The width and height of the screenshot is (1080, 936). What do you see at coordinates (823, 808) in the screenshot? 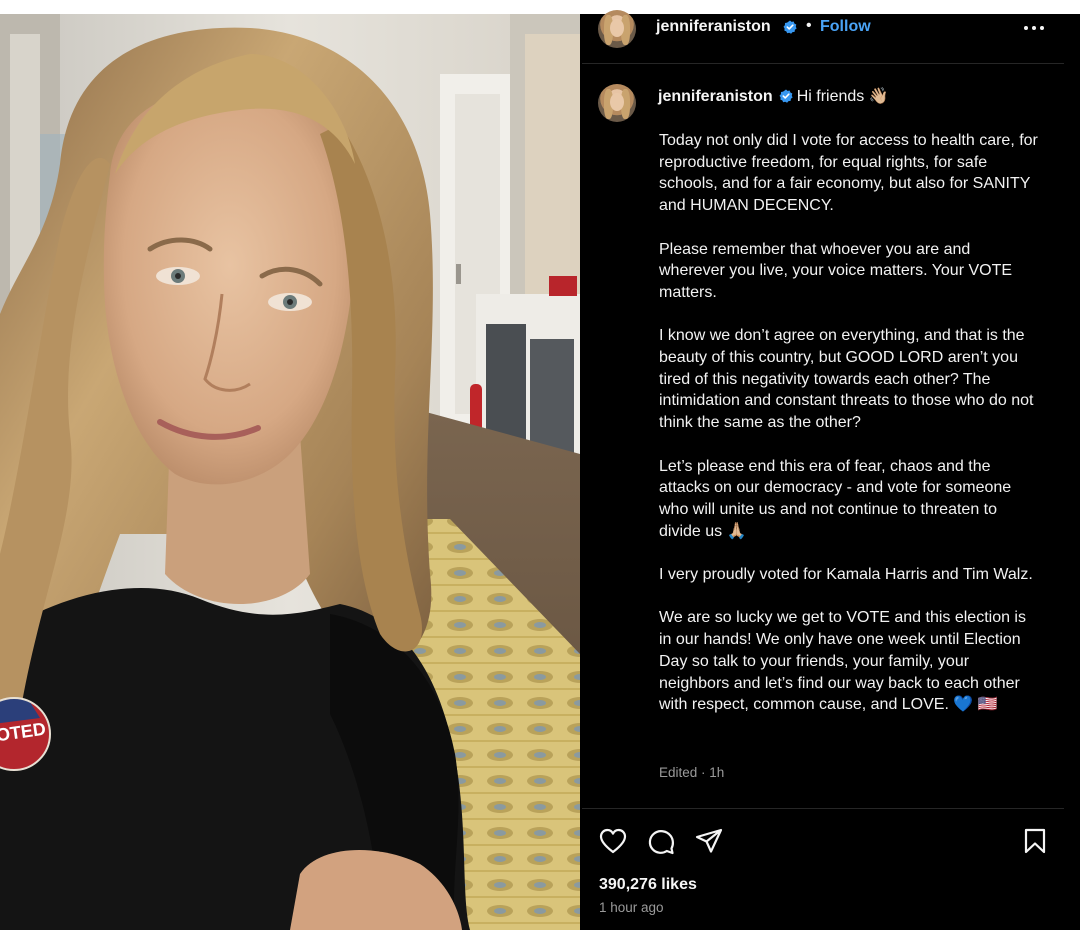
I see `actions-divider` at bounding box center [823, 808].